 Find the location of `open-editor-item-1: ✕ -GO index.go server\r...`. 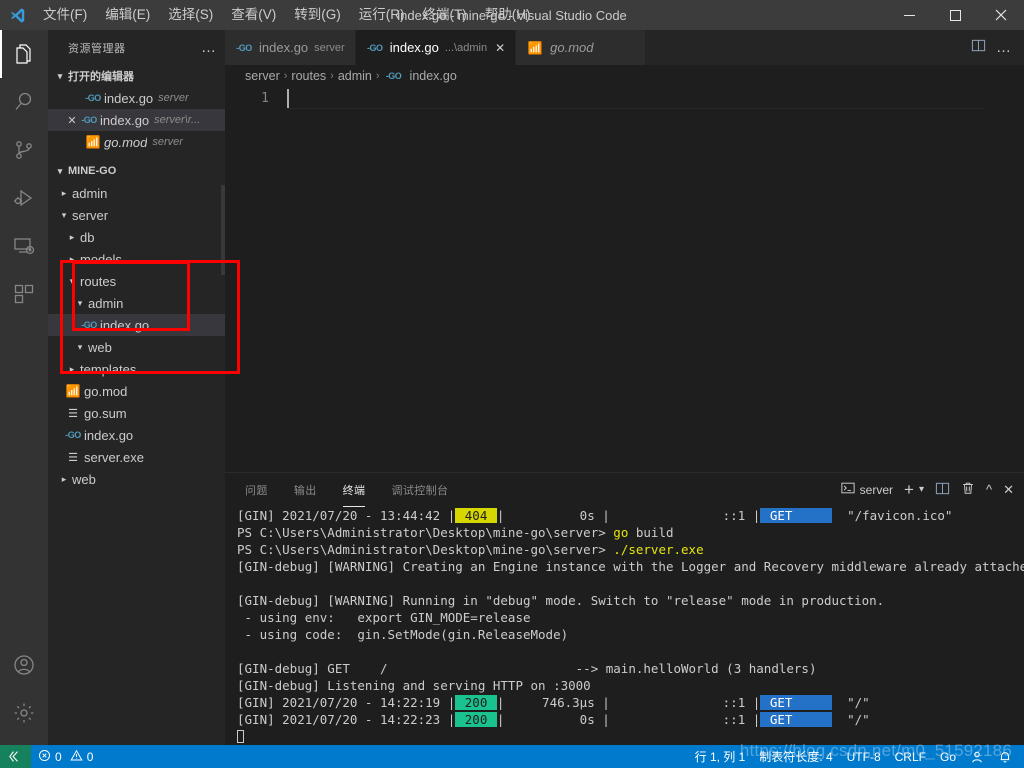

open-editor-item-1: ✕ -GO index.go server\r... is located at coordinates (136, 120).